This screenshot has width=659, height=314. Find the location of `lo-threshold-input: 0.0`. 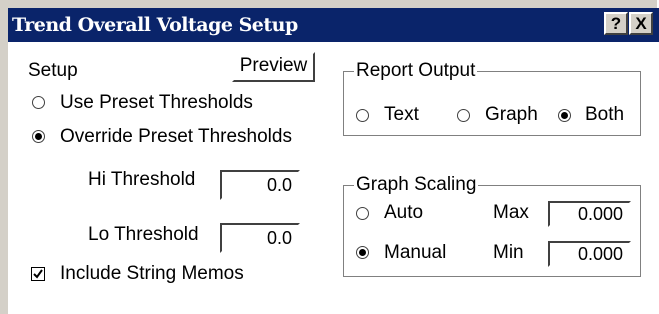

lo-threshold-input: 0.0 is located at coordinates (260, 238).